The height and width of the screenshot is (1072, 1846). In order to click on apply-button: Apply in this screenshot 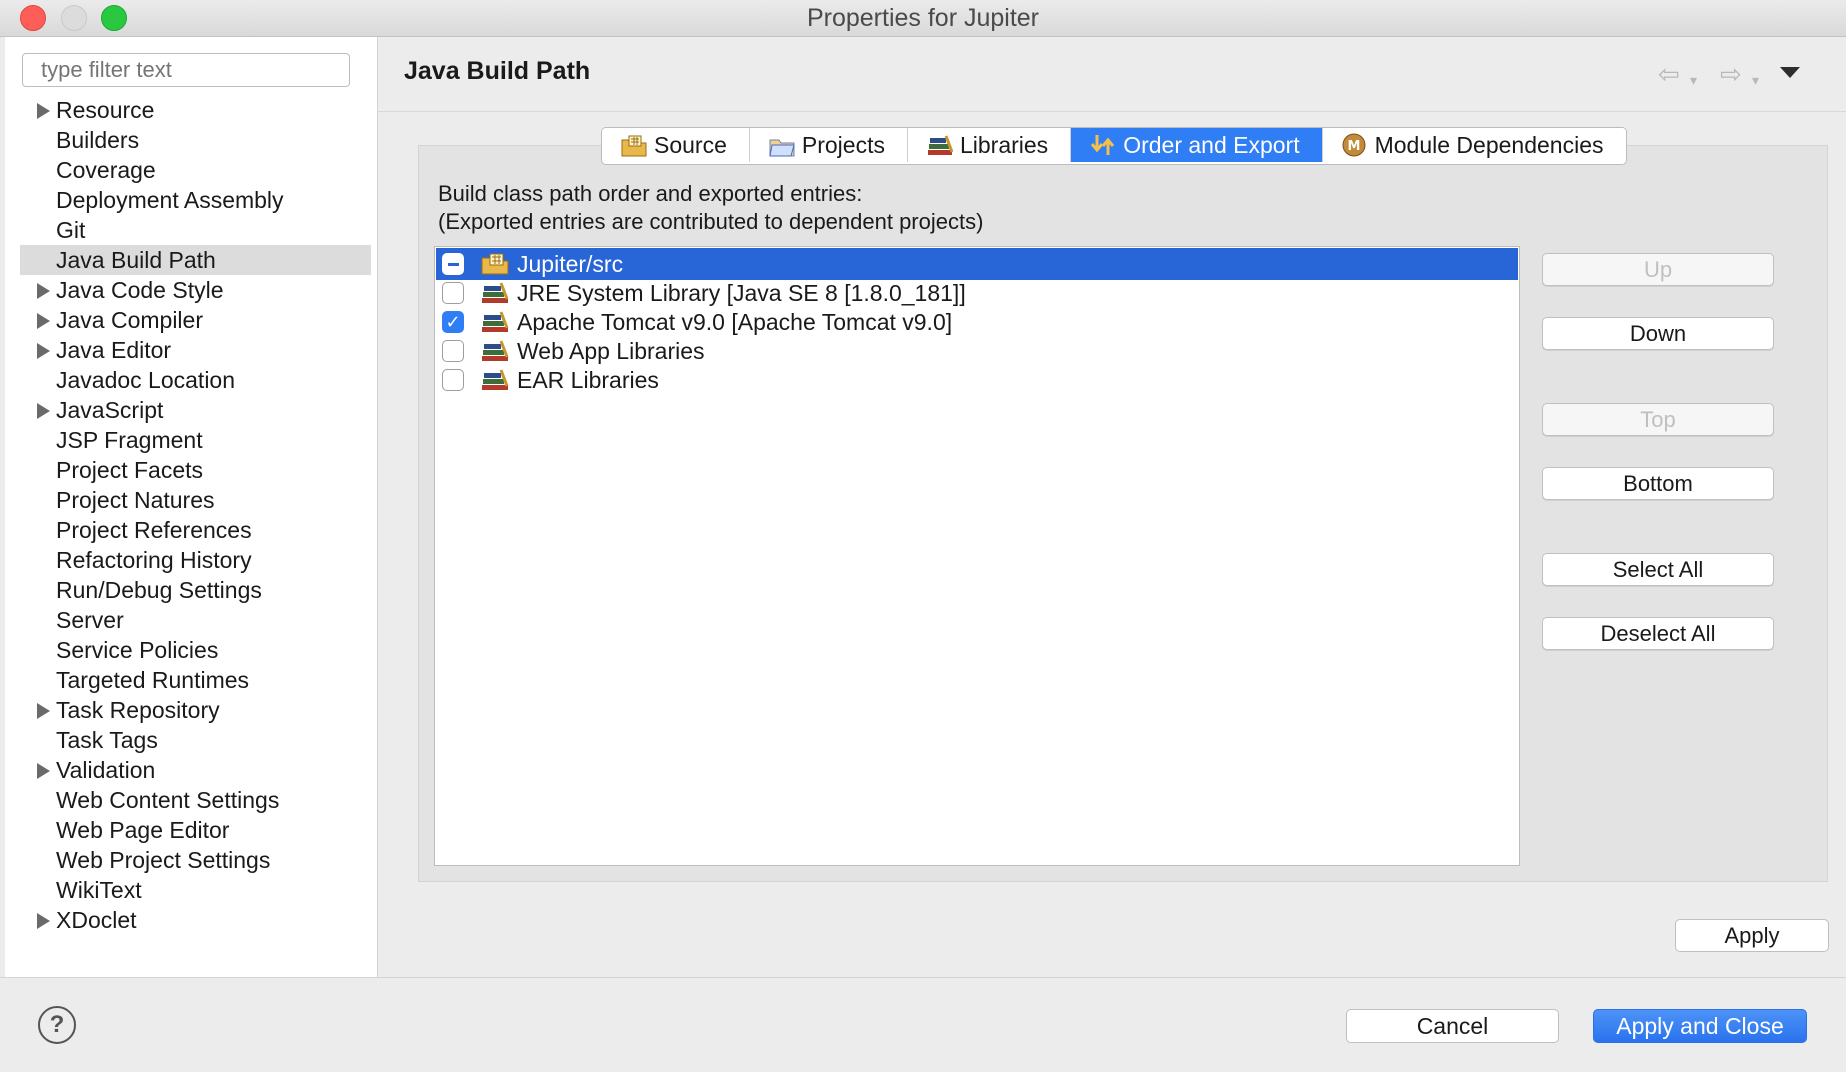, I will do `click(1752, 935)`.